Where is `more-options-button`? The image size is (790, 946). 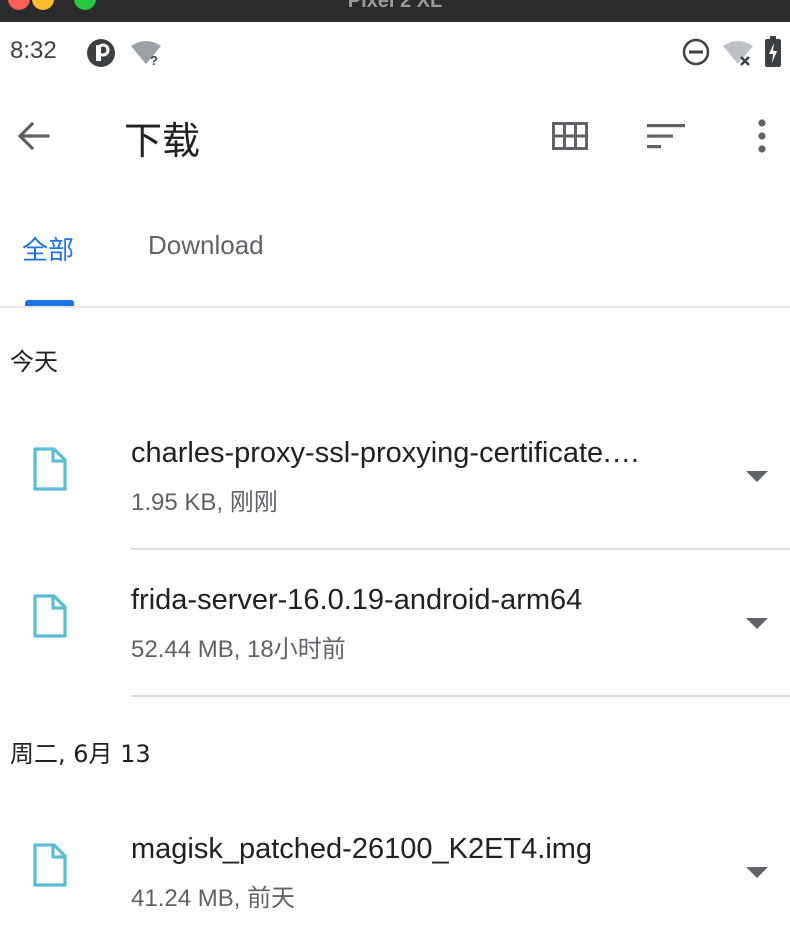 more-options-button is located at coordinates (762, 136).